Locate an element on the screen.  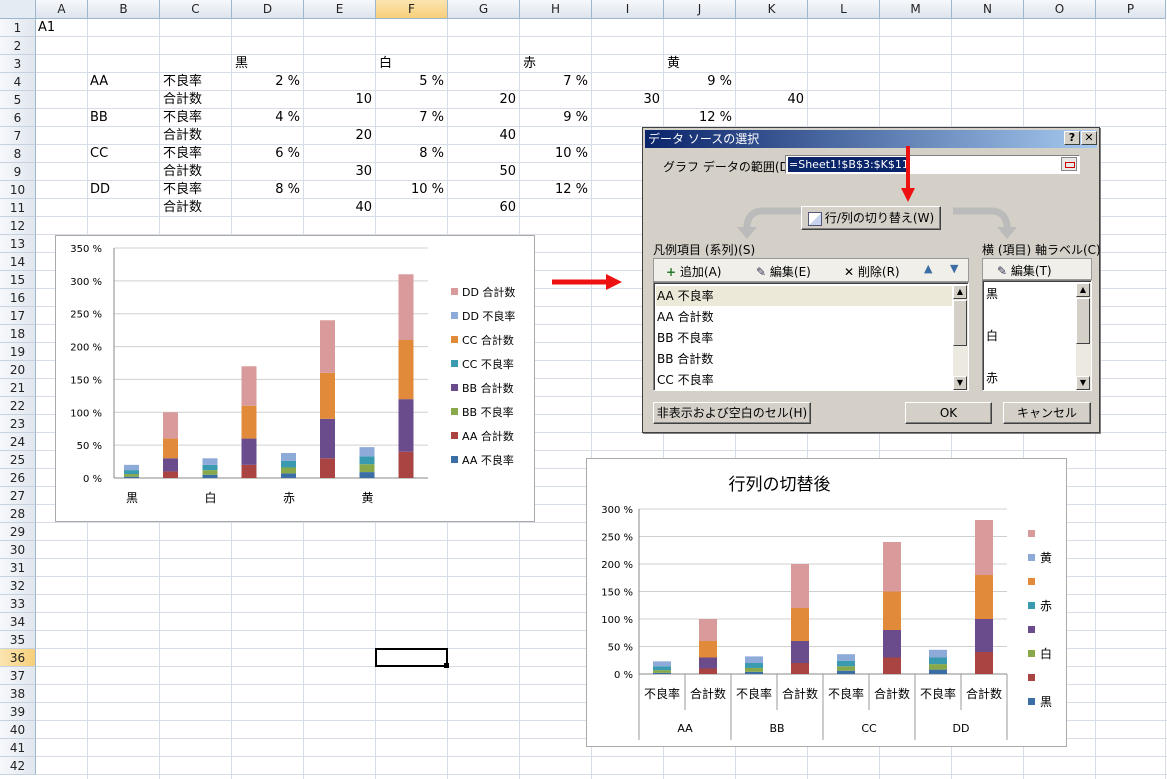
value-cell: 10 is located at coordinates (338, 100).